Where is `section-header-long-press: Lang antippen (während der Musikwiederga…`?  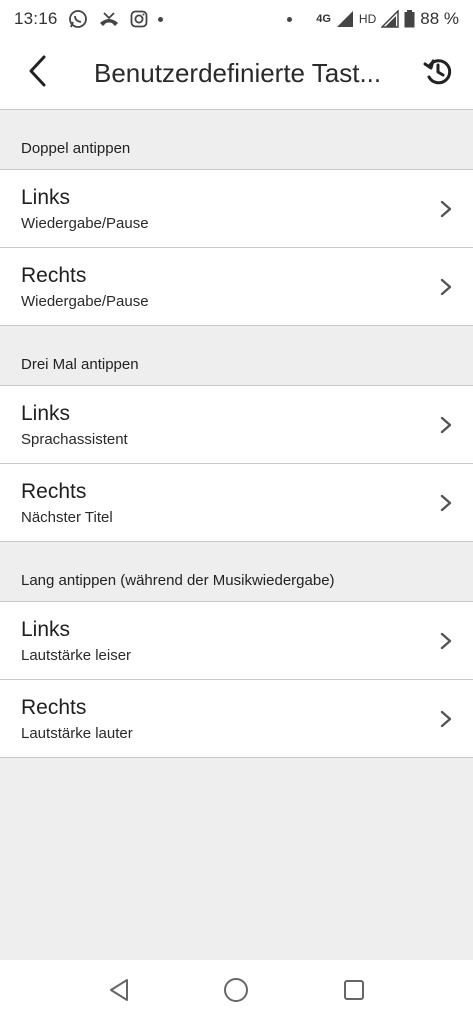
section-header-long-press: Lang antippen (während der Musikwiederga… is located at coordinates (236, 572).